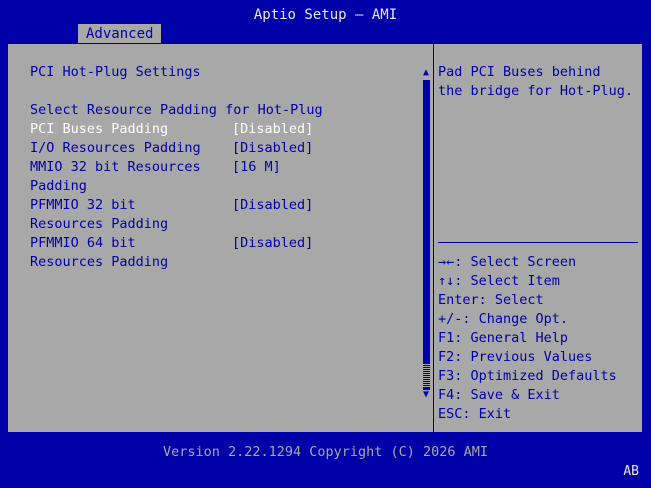 The image size is (651, 488). I want to click on help-key-select-screen: →←: Select Screen, so click(507, 262).